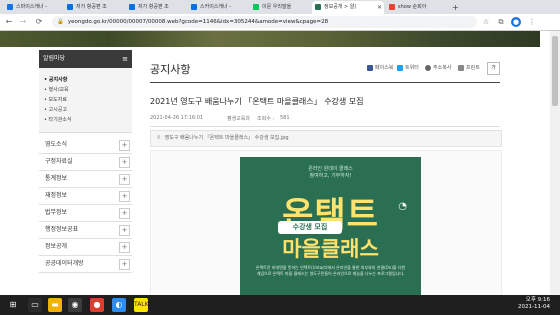 The width and height of the screenshot is (560, 315). What do you see at coordinates (227, 138) in the screenshot?
I see `attachment-filename: 영도구 배움나누기 「온택트 마을클래스」 수강생 모집.jpg` at bounding box center [227, 138].